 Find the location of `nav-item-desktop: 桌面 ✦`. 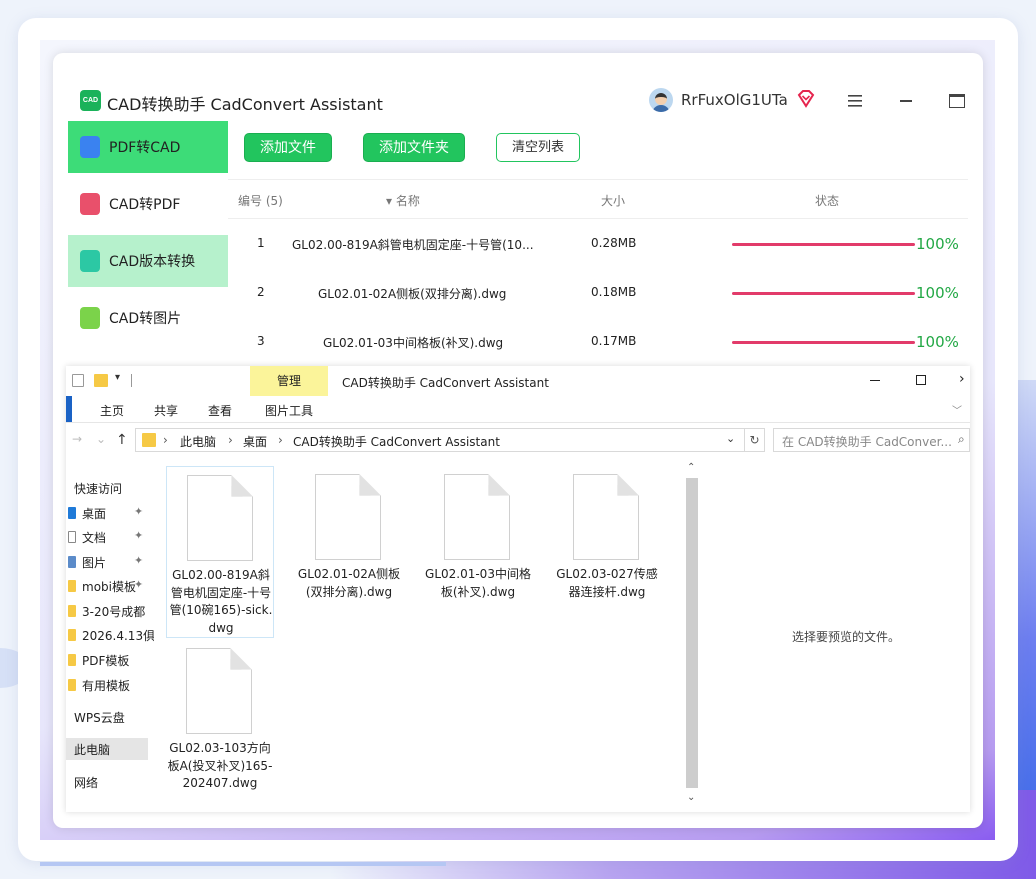

nav-item-desktop: 桌面 ✦ is located at coordinates (110, 513).